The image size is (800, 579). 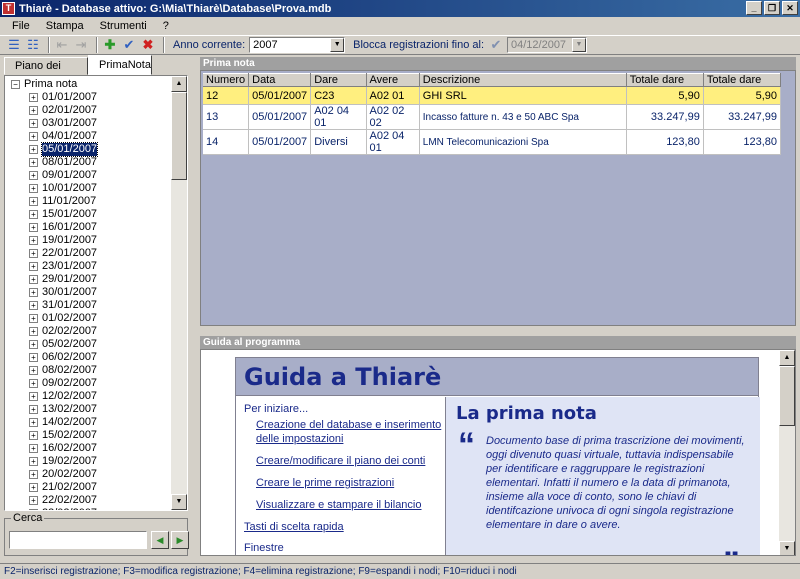 What do you see at coordinates (90, 266) in the screenshot?
I see `tree-item: +23/01/2007` at bounding box center [90, 266].